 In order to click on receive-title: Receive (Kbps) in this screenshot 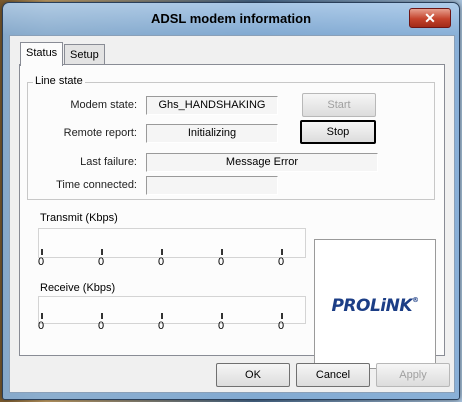, I will do `click(78, 288)`.